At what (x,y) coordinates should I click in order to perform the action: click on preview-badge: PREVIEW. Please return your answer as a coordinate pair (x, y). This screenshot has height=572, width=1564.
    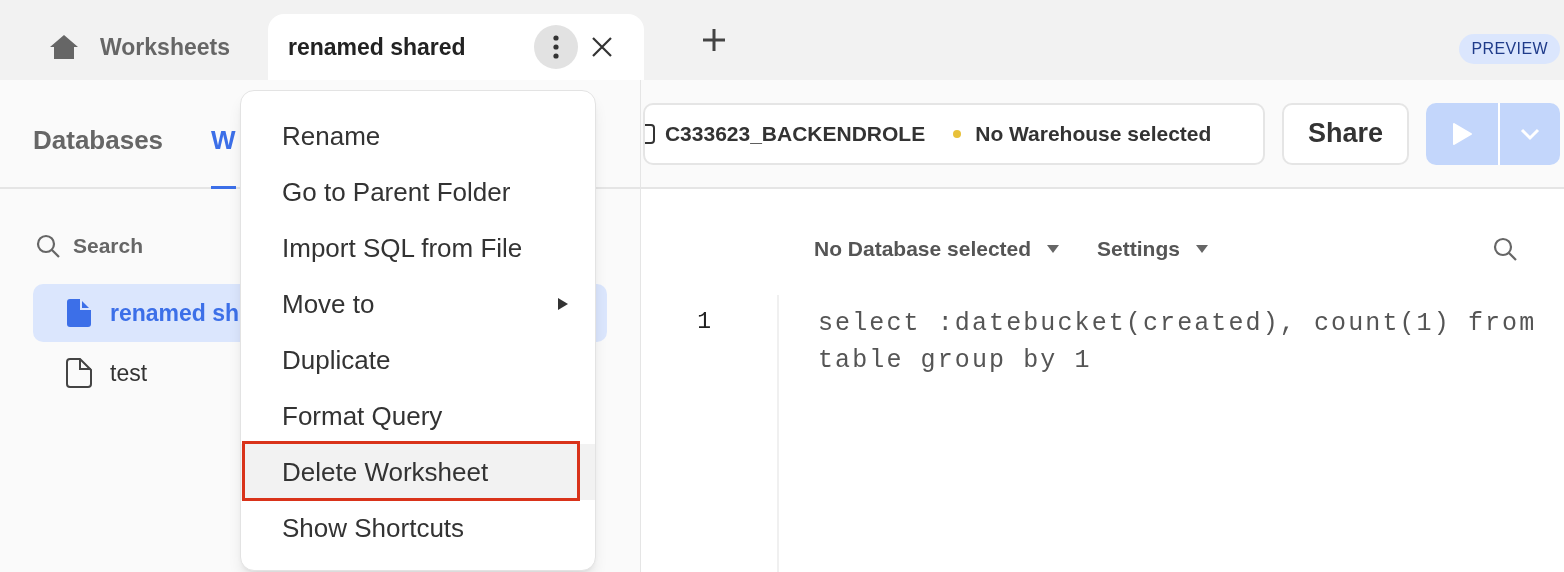
    Looking at the image, I should click on (1509, 49).